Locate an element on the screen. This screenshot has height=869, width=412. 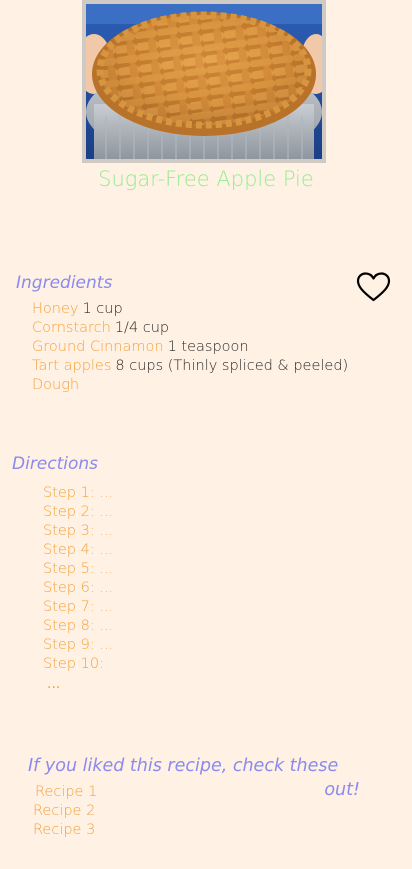
heart-outline-icon is located at coordinates (373, 287).